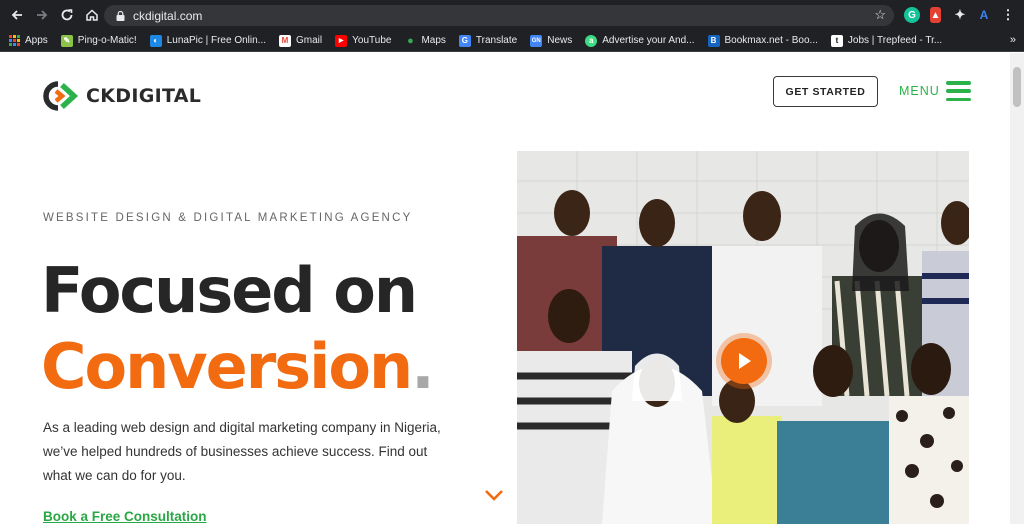  Describe the element at coordinates (935, 15) in the screenshot. I see `red-extension-icon: ▲` at that location.